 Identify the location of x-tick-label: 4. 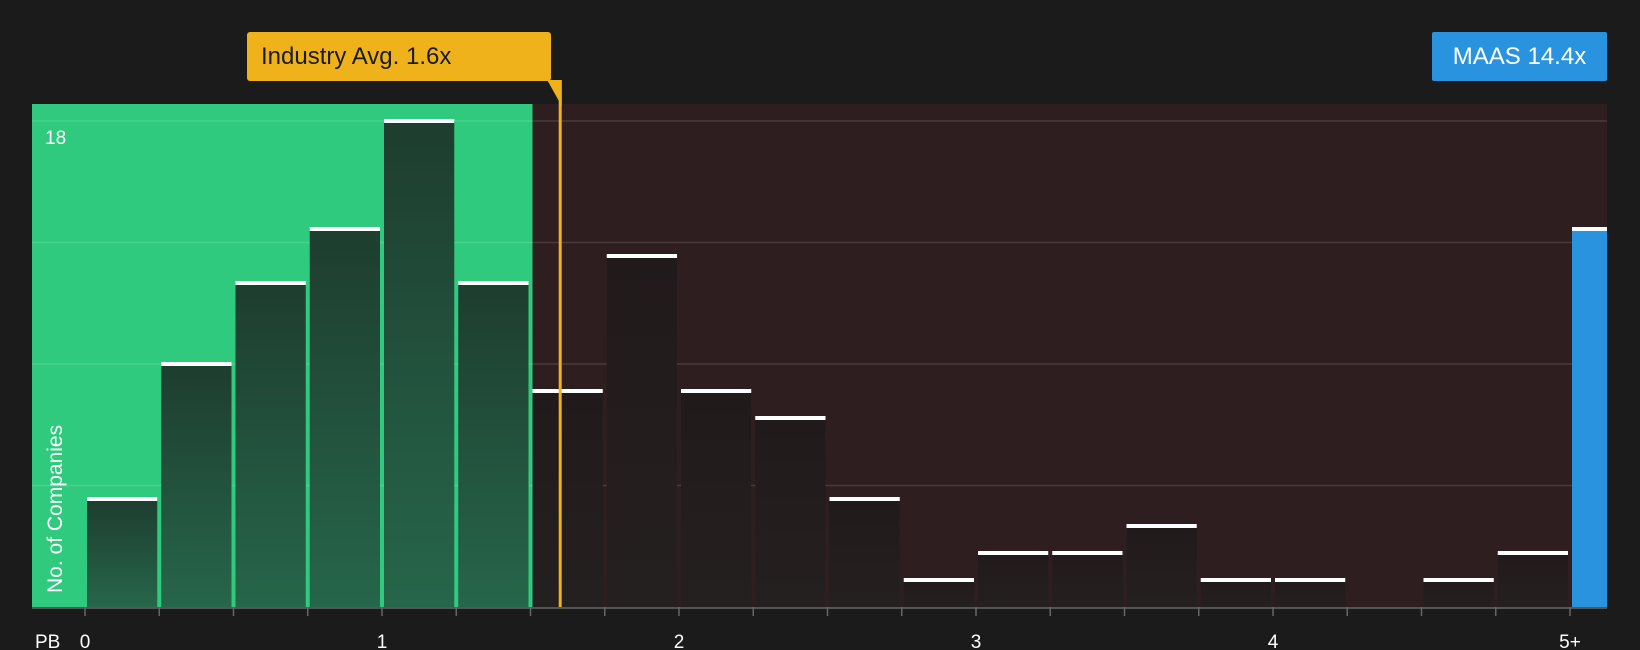
(1273, 641).